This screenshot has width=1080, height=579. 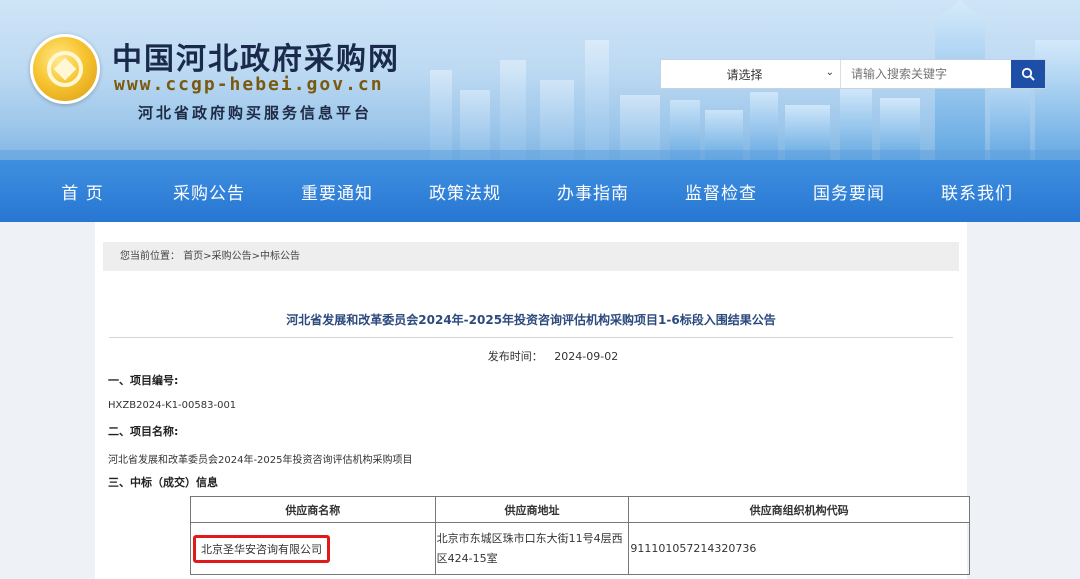 I want to click on search-bar: 请选择 ⌄, so click(x=853, y=74).